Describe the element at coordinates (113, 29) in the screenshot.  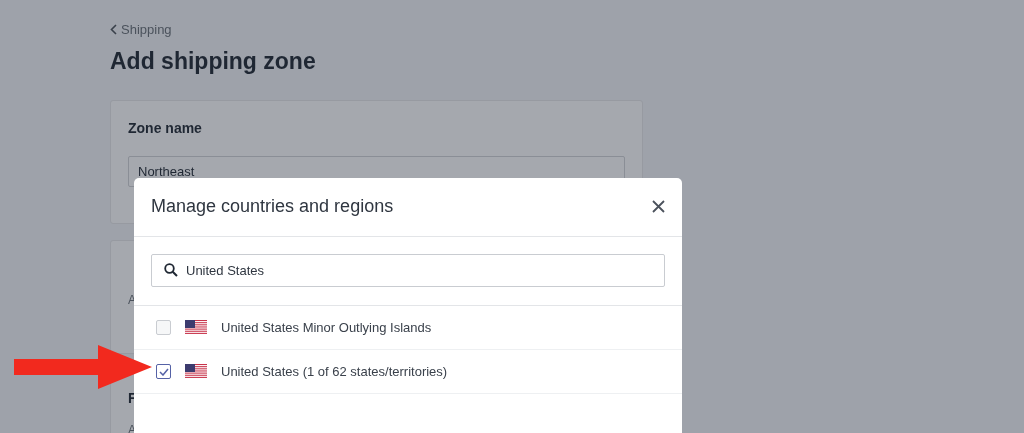
I see `chevron-left-icon` at that location.